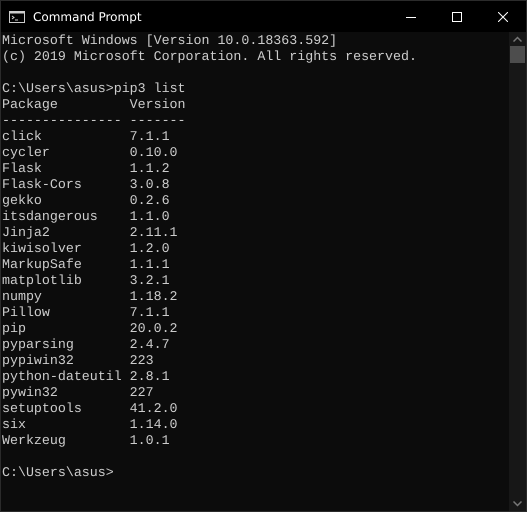 The image size is (527, 512). I want to click on package-name: python-dateutil, so click(62, 377).